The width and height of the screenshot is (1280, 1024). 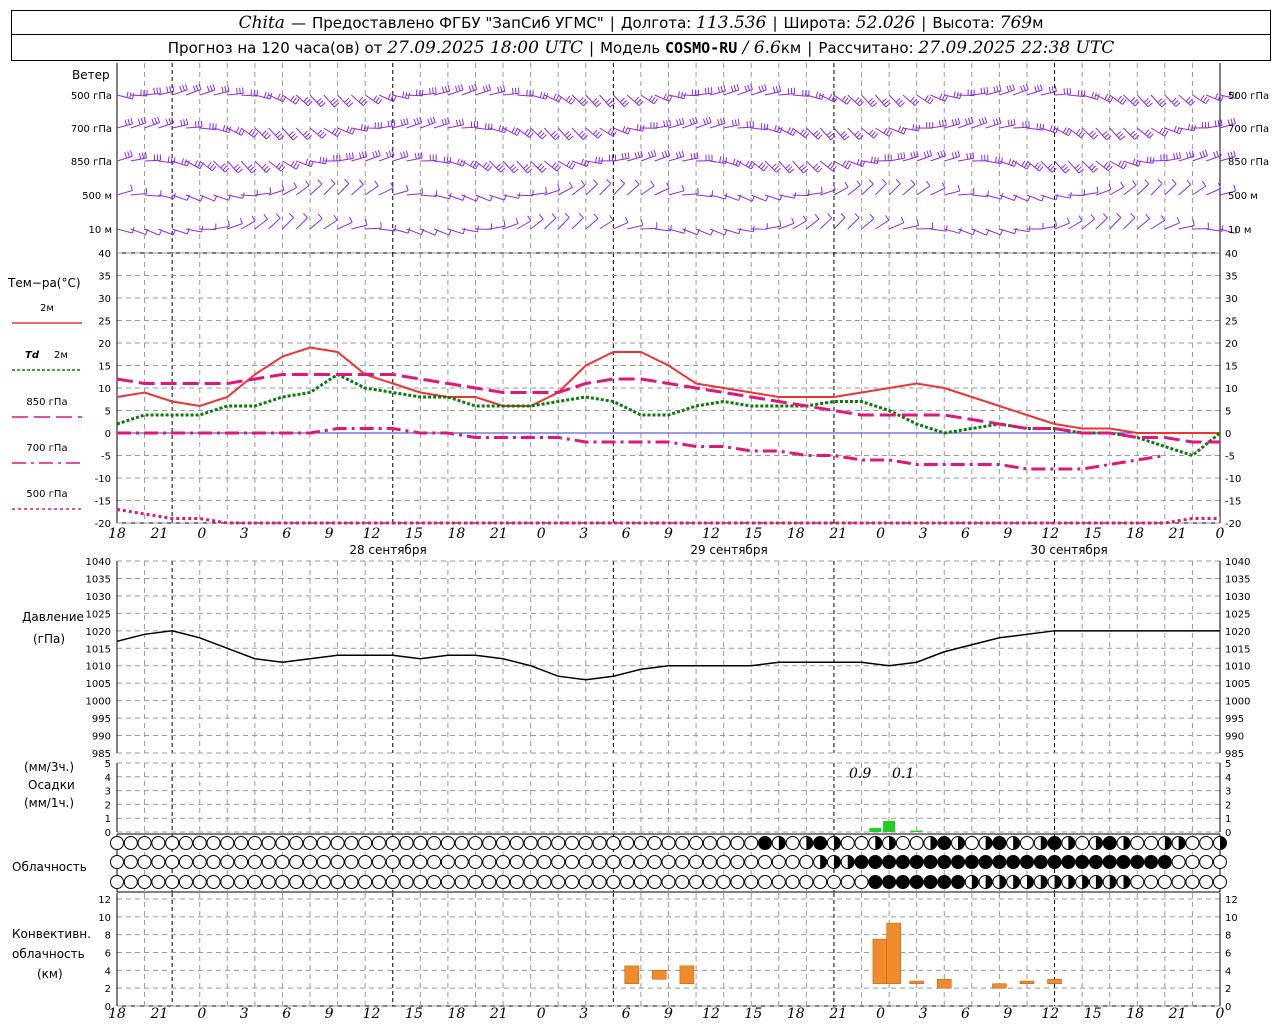 I want to click on convective-bar, so click(x=1027, y=982).